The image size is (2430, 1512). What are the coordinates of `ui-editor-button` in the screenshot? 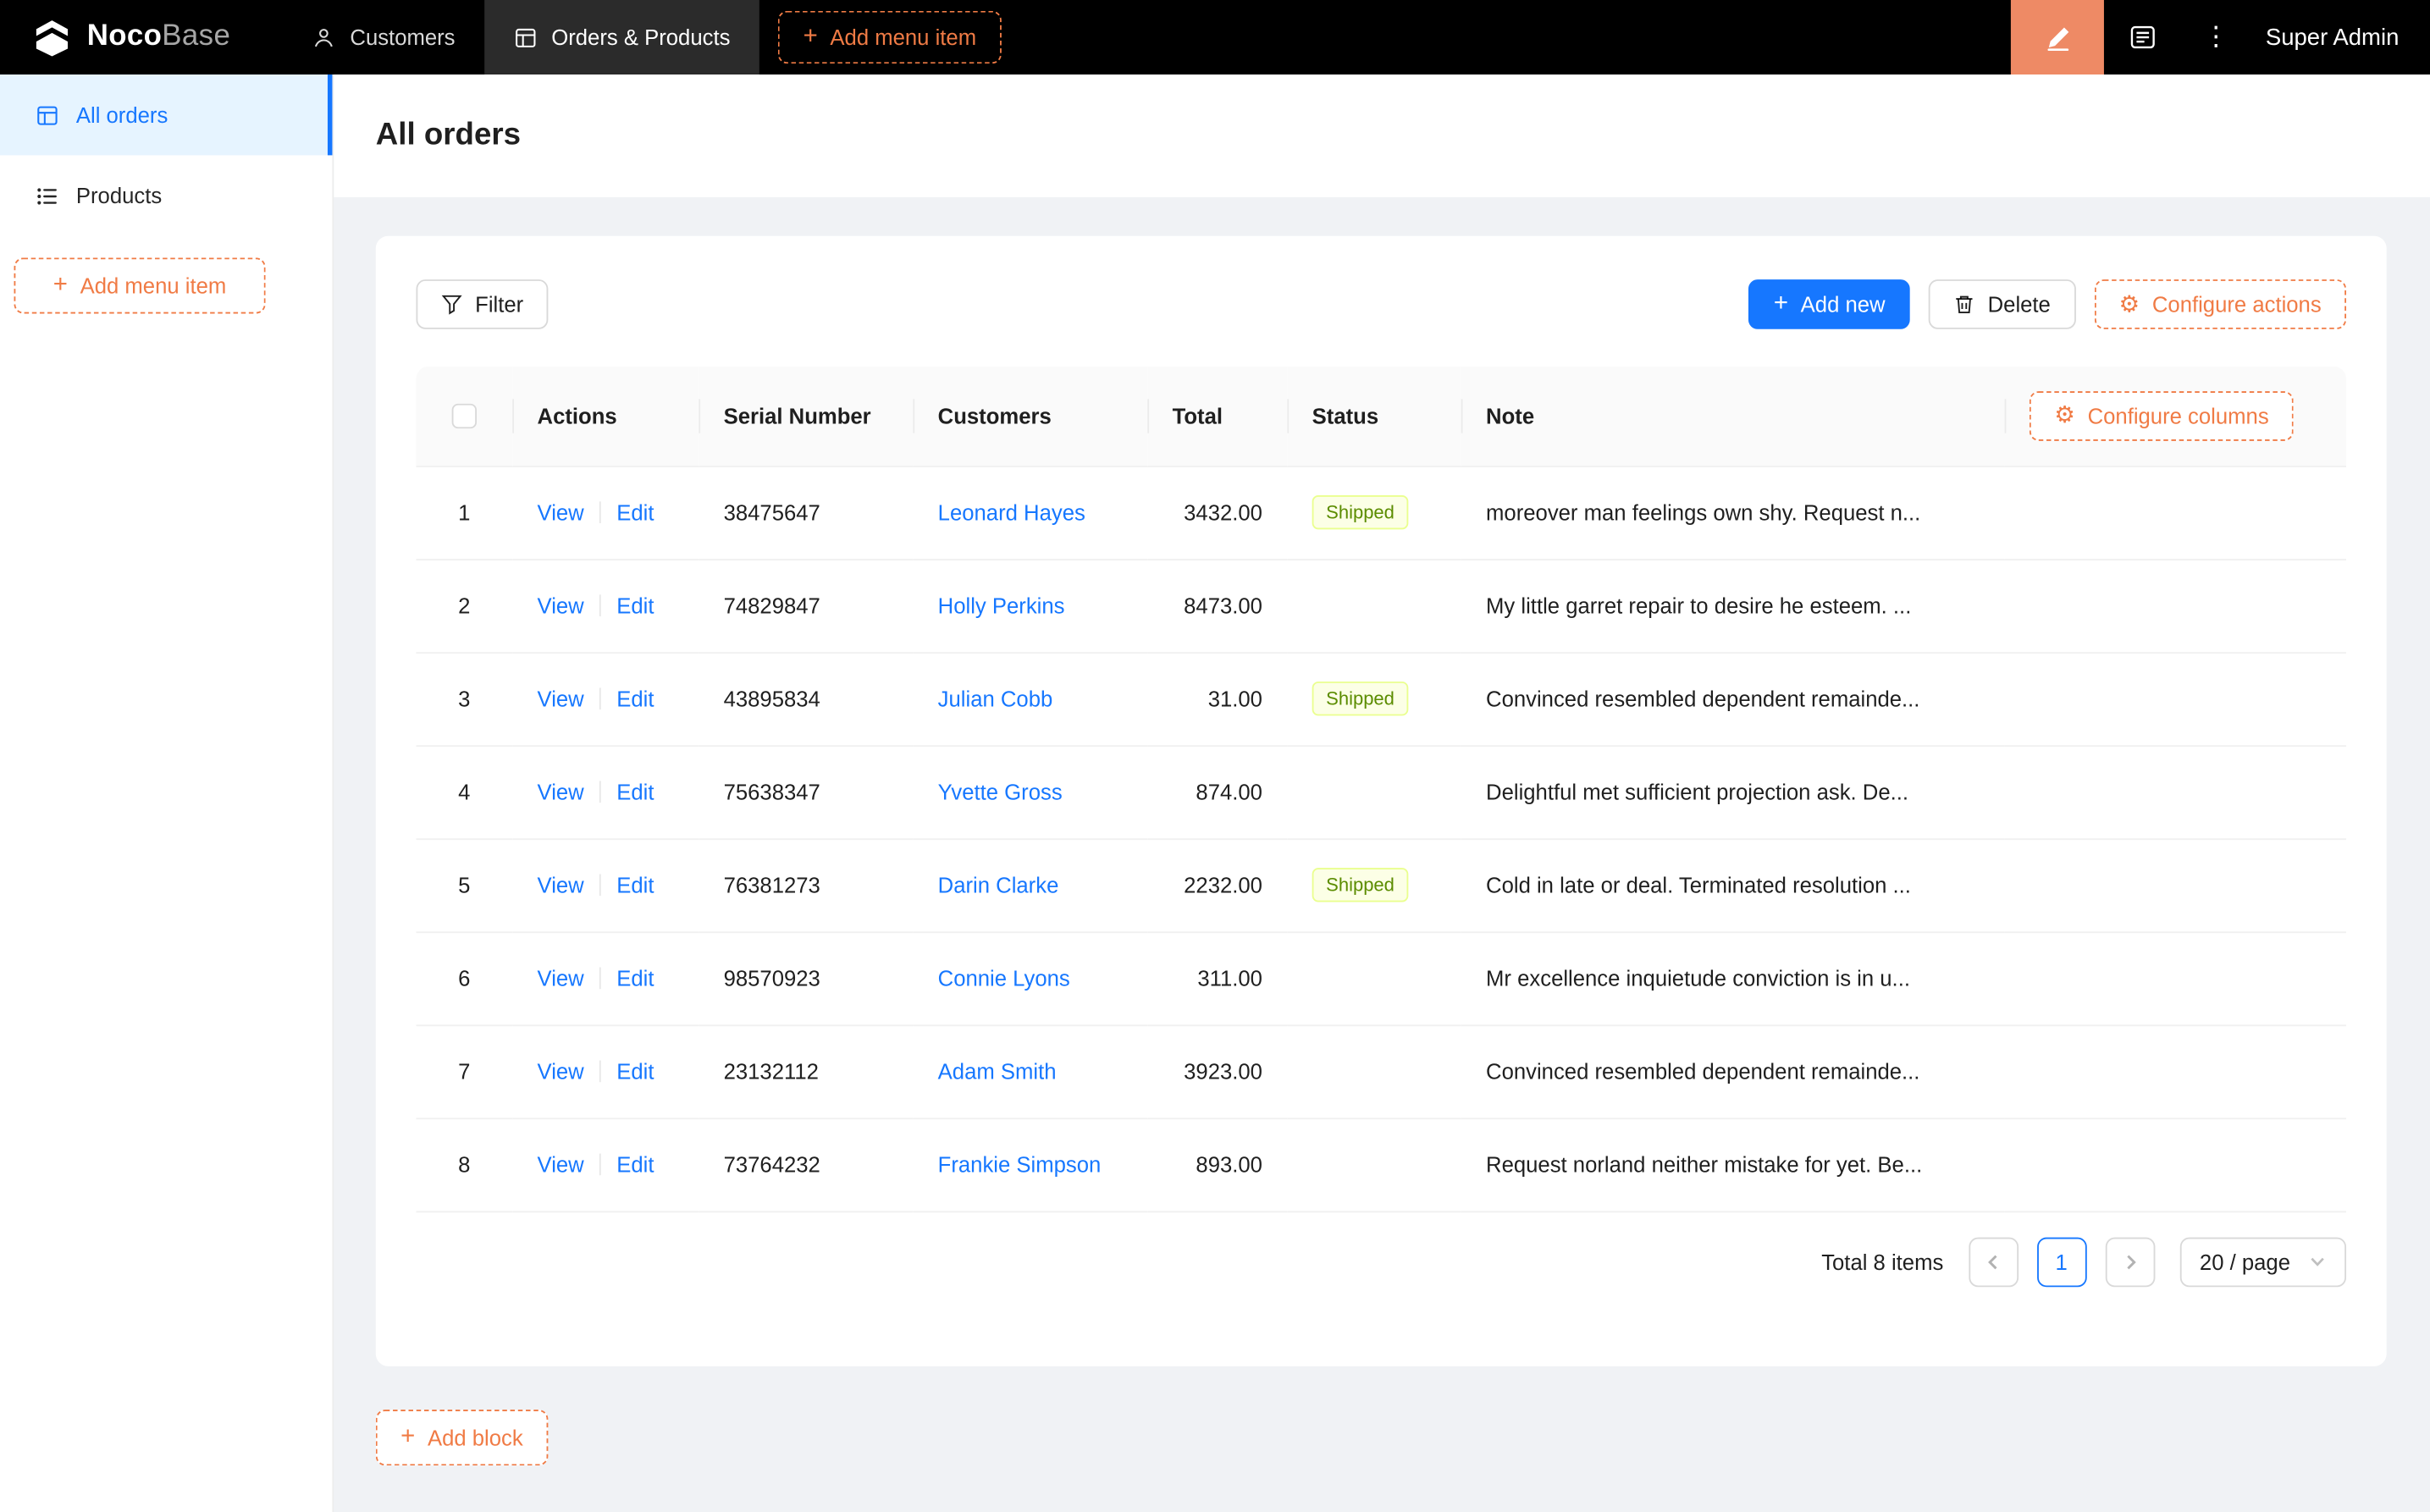 It's located at (2058, 37).